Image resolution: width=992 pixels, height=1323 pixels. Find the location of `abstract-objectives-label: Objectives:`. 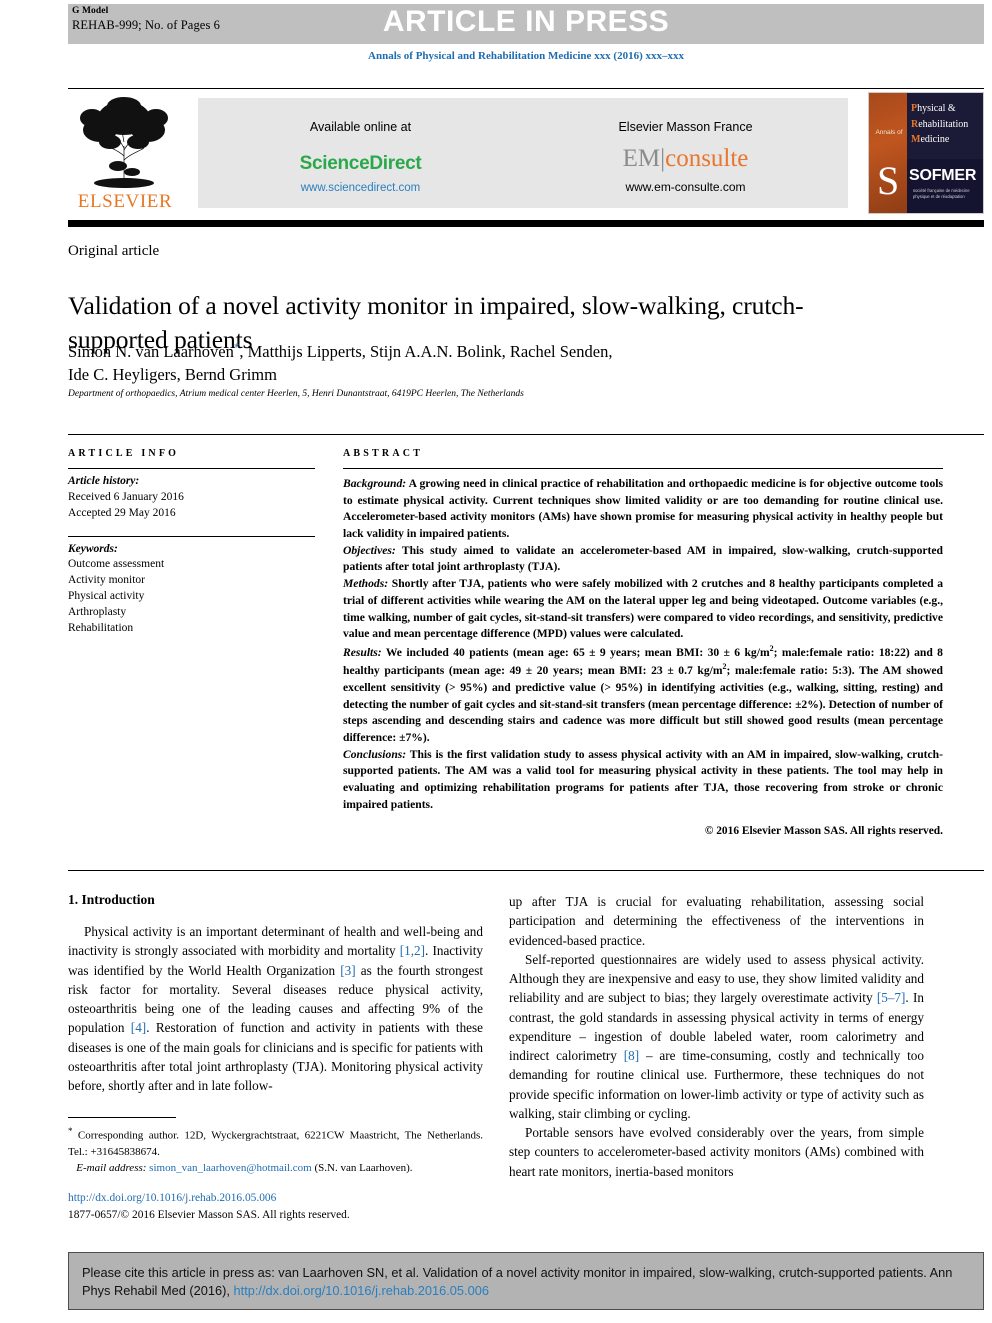

abstract-objectives-label: Objectives: is located at coordinates (369, 550).